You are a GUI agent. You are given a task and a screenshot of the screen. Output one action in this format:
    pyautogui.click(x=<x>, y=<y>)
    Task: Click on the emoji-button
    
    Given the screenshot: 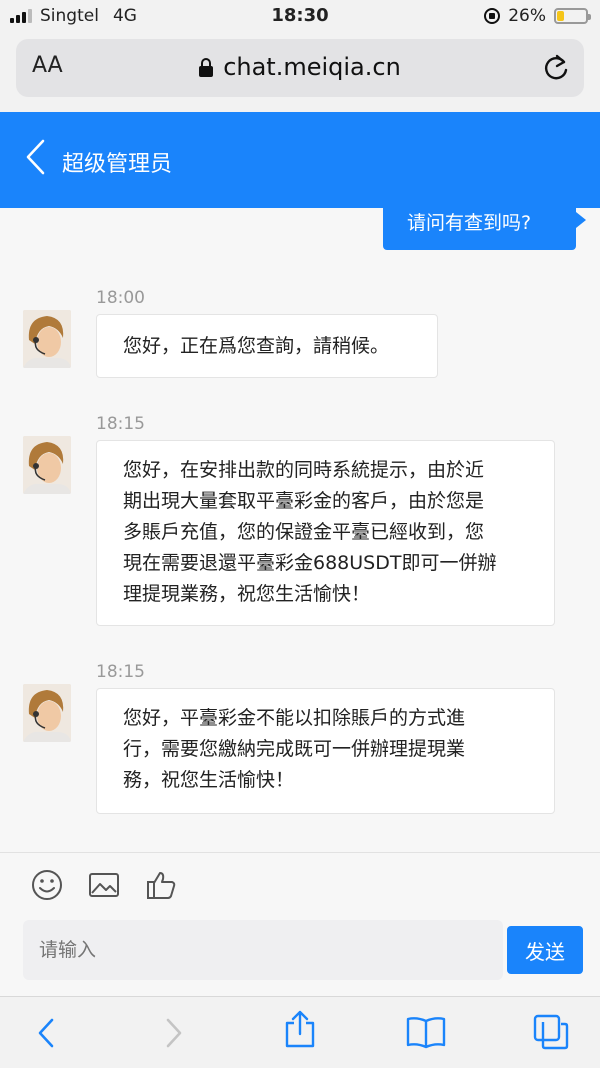 What is the action you would take?
    pyautogui.click(x=47, y=885)
    